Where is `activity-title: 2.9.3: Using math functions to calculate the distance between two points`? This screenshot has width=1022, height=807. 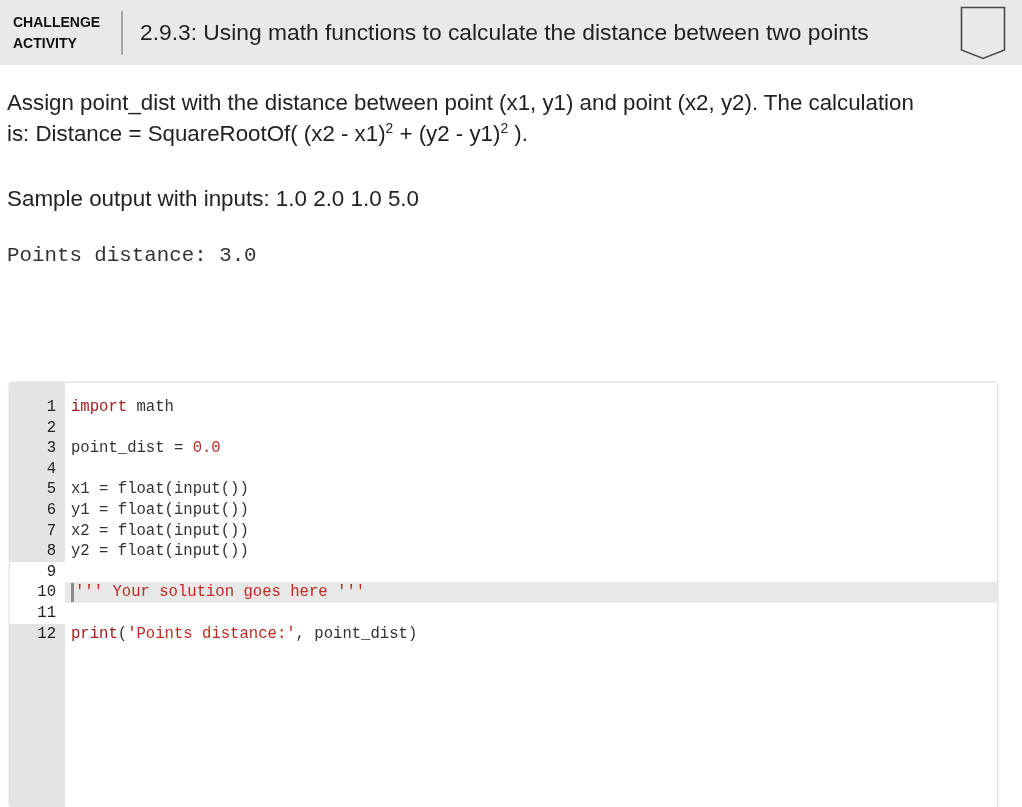 activity-title: 2.9.3: Using math functions to calculate the distance between two points is located at coordinates (505, 32).